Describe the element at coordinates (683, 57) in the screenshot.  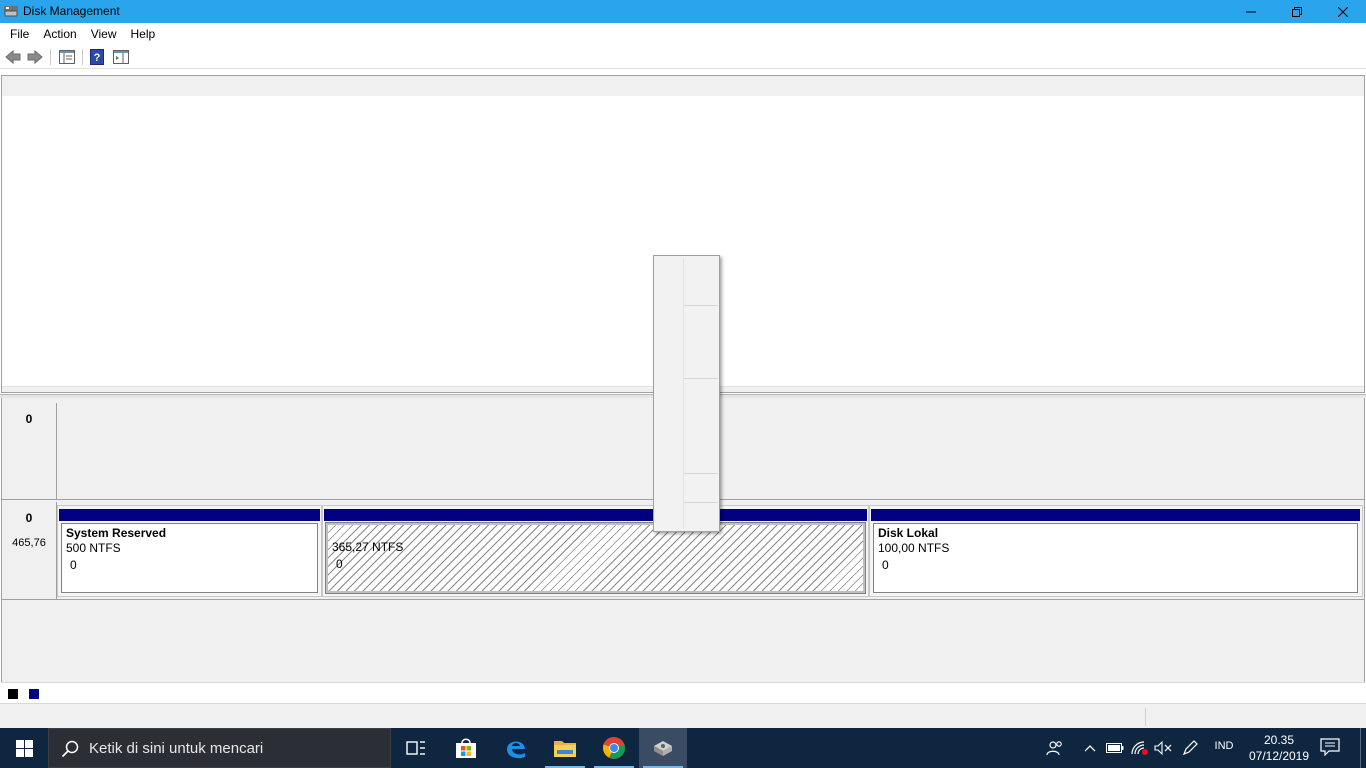
I see `toolbar: ?` at that location.